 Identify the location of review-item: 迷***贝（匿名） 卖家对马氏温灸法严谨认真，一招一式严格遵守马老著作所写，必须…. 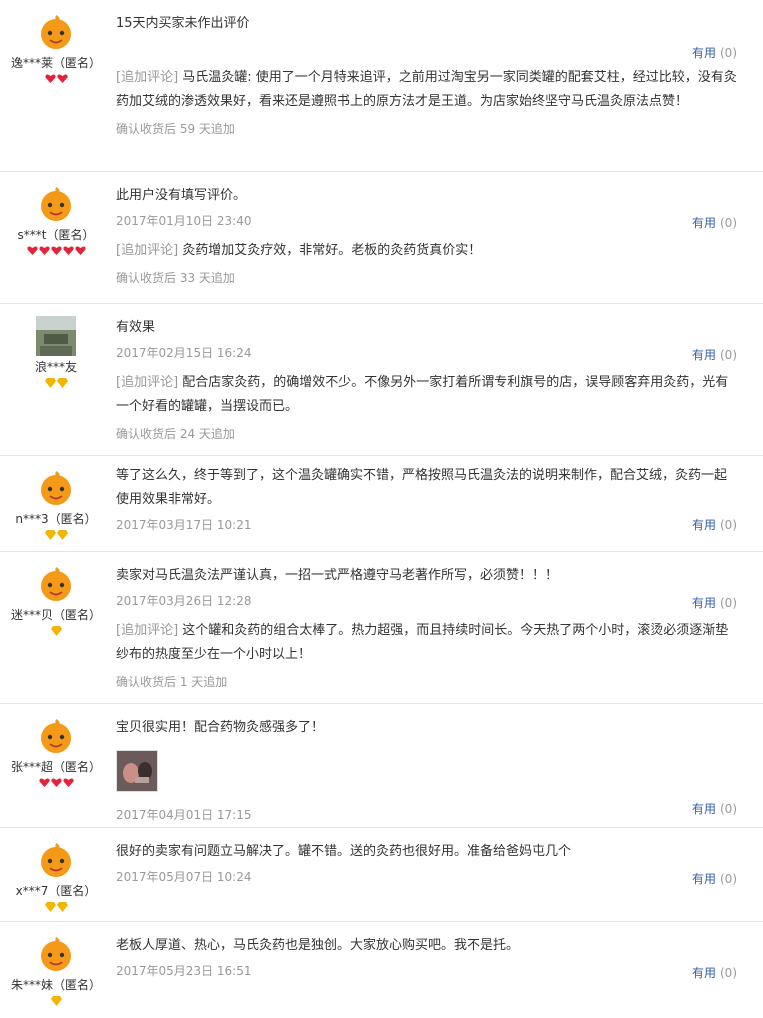
(381, 628).